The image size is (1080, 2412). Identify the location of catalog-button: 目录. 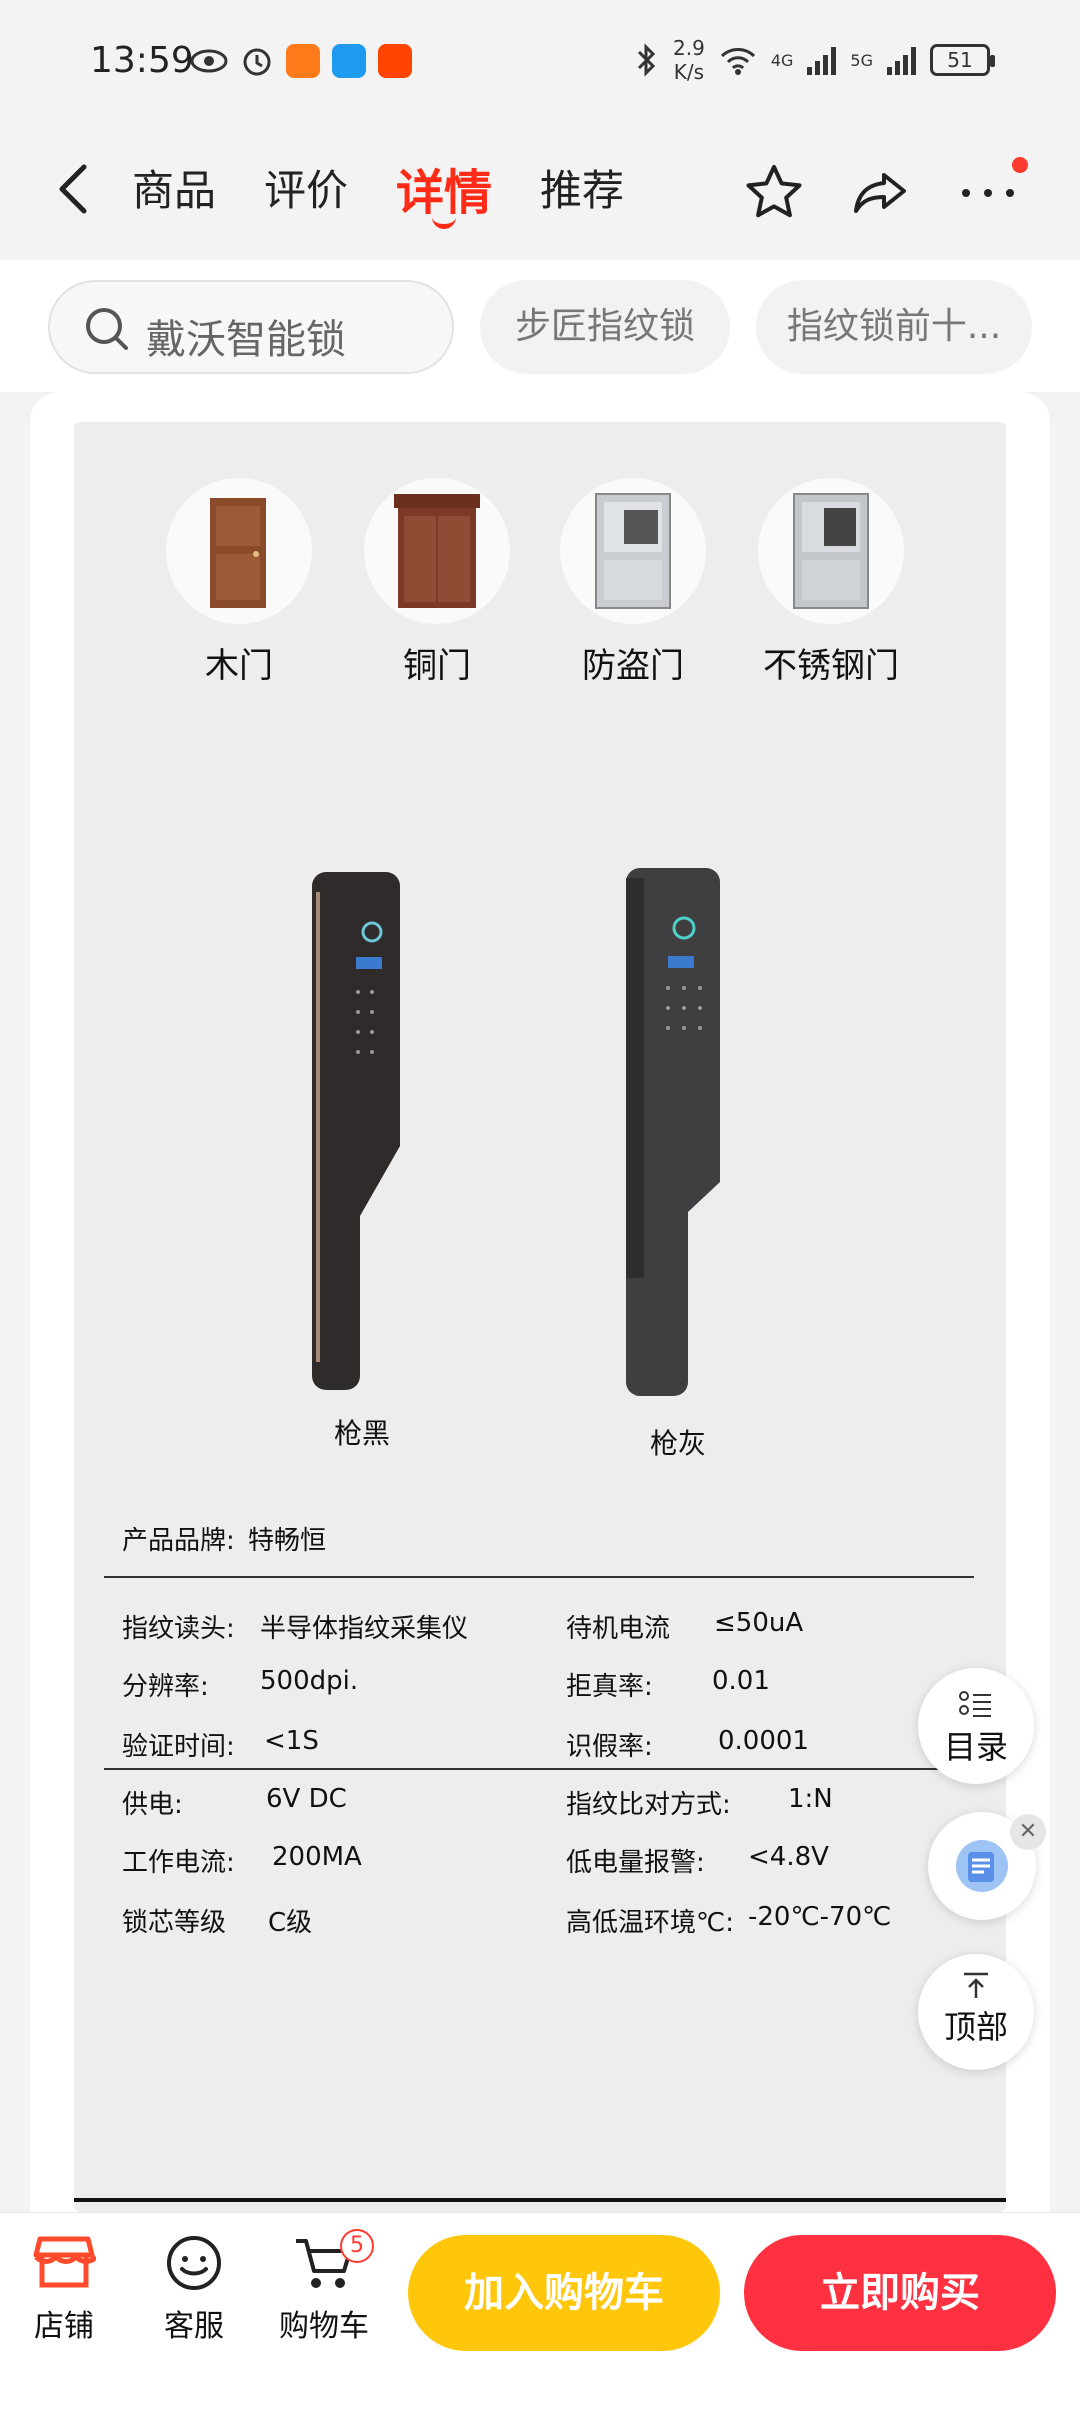
(976, 1726).